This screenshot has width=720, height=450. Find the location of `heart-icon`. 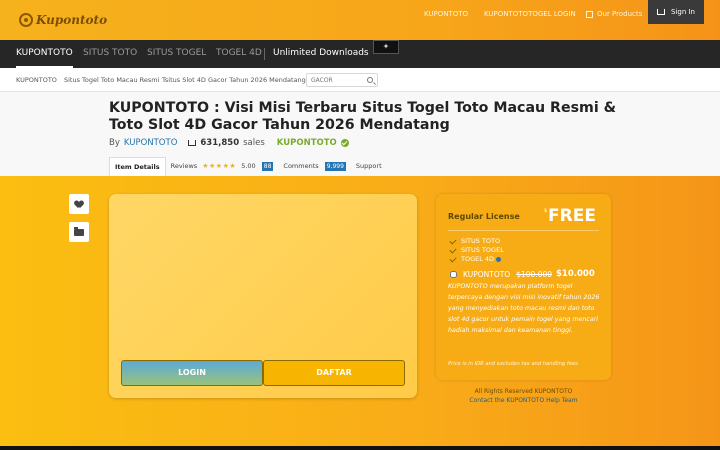

heart-icon is located at coordinates (79, 204).